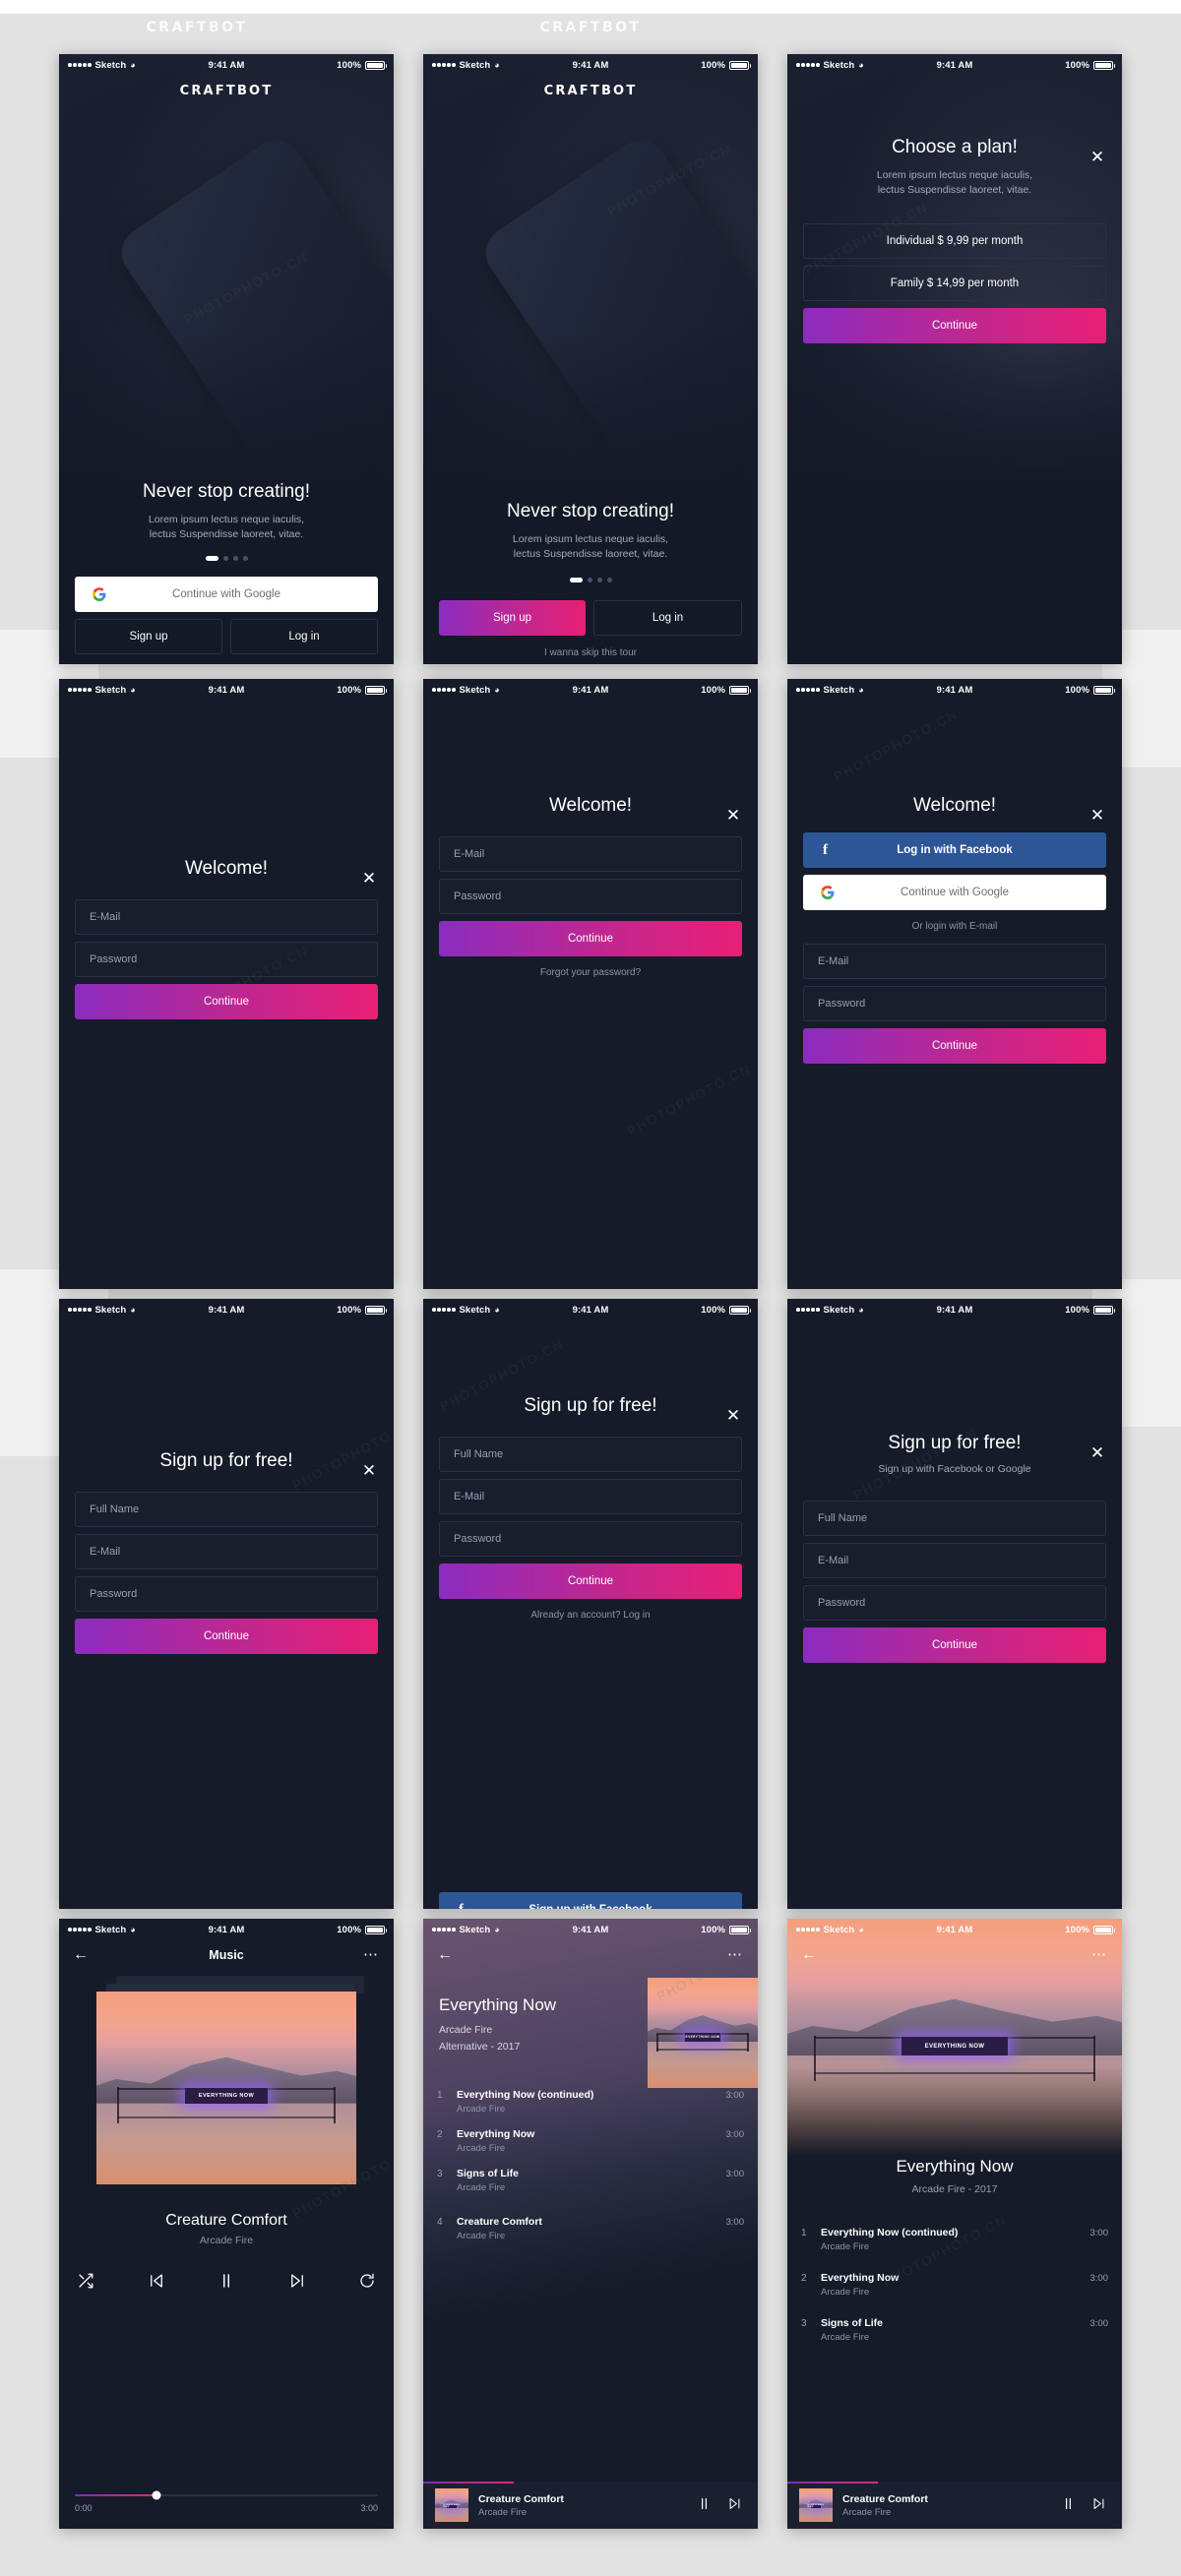  I want to click on playback-controls, so click(226, 2283).